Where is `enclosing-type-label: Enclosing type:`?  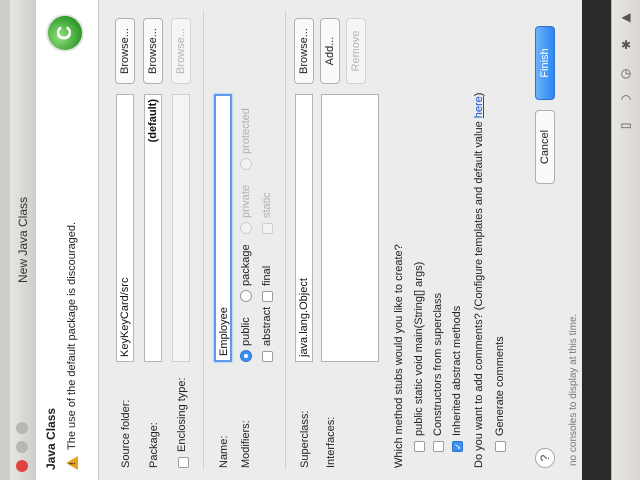 enclosing-type-label: Enclosing type: is located at coordinates (182, 414).